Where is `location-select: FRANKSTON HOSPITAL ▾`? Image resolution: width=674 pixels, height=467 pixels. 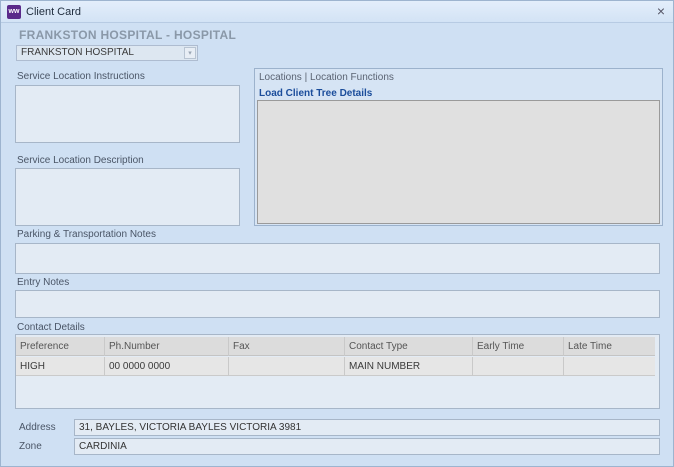
location-select: FRANKSTON HOSPITAL ▾ is located at coordinates (107, 53).